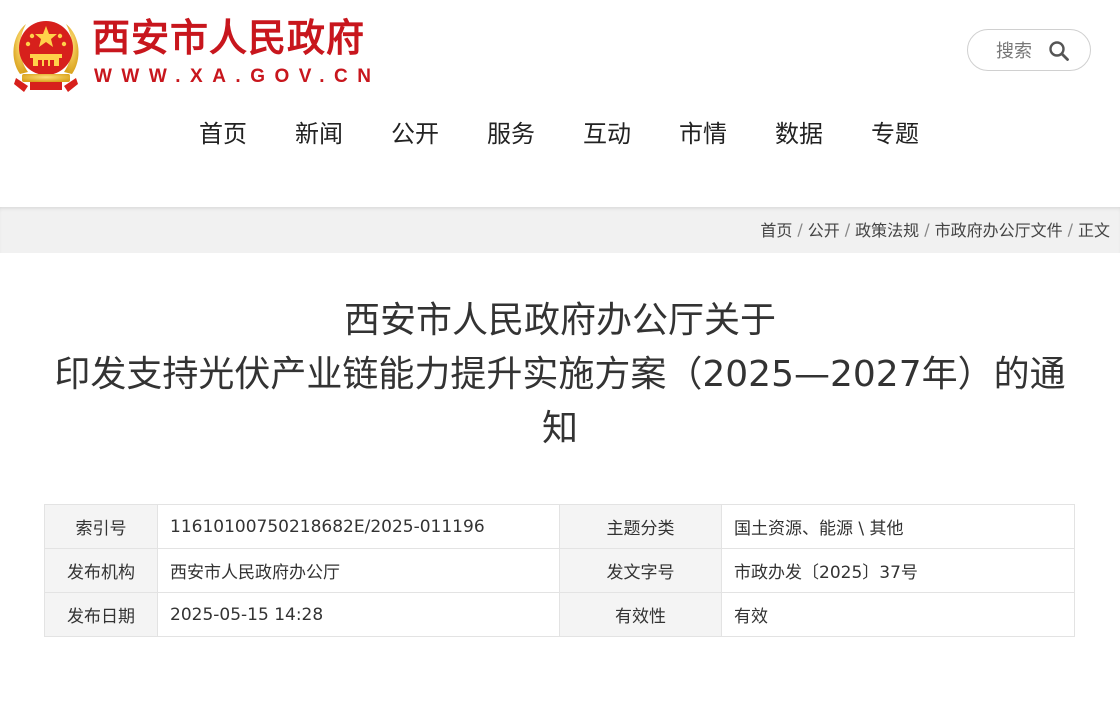 This screenshot has height=724, width=1120. I want to click on table-row: 发布日期 2025-05-15 14:28 有效性 有效, so click(559, 614).